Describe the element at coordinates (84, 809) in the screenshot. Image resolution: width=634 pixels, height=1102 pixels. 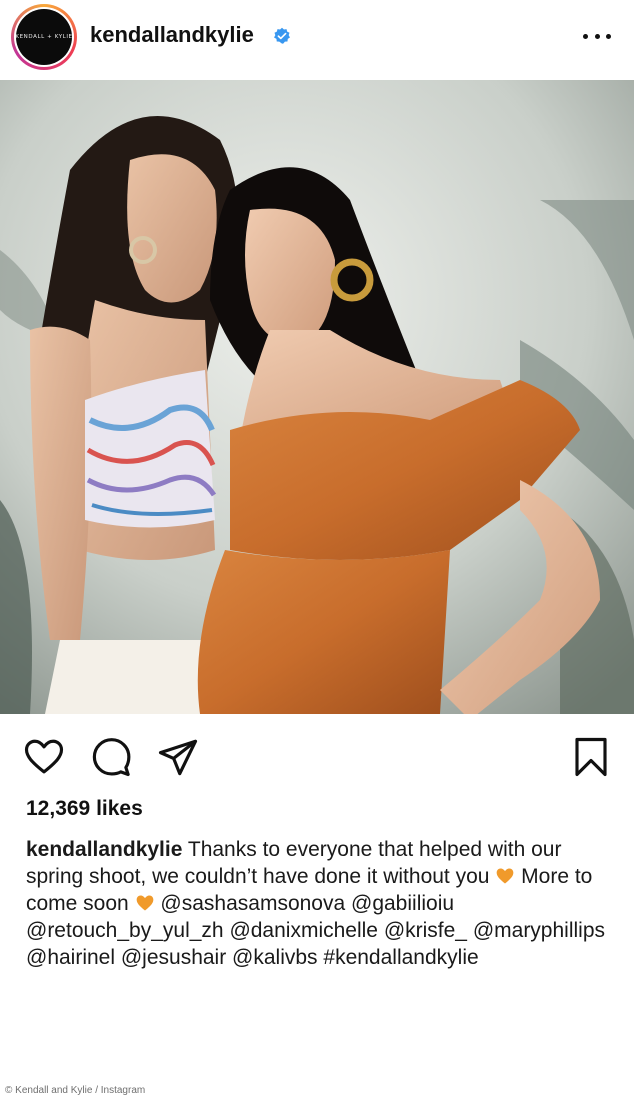
I see `likes-count: 12,369 likes` at that location.